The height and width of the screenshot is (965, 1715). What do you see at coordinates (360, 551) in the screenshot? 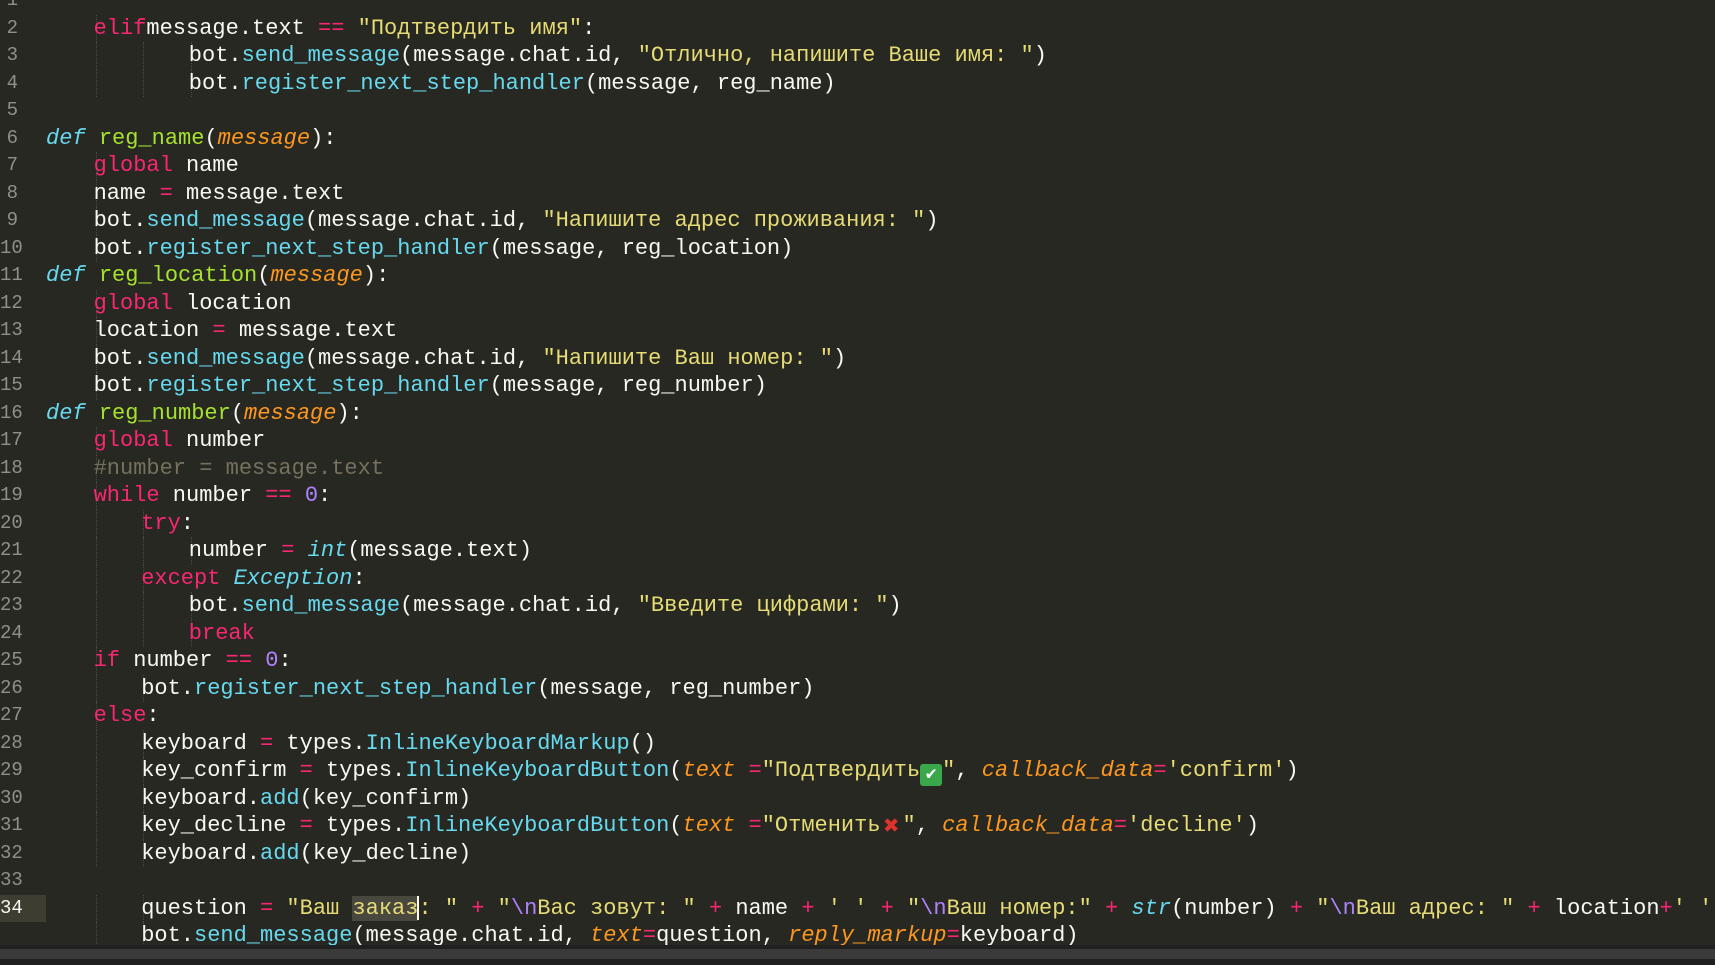
I see `code-text: number = int(message.text)` at bounding box center [360, 551].